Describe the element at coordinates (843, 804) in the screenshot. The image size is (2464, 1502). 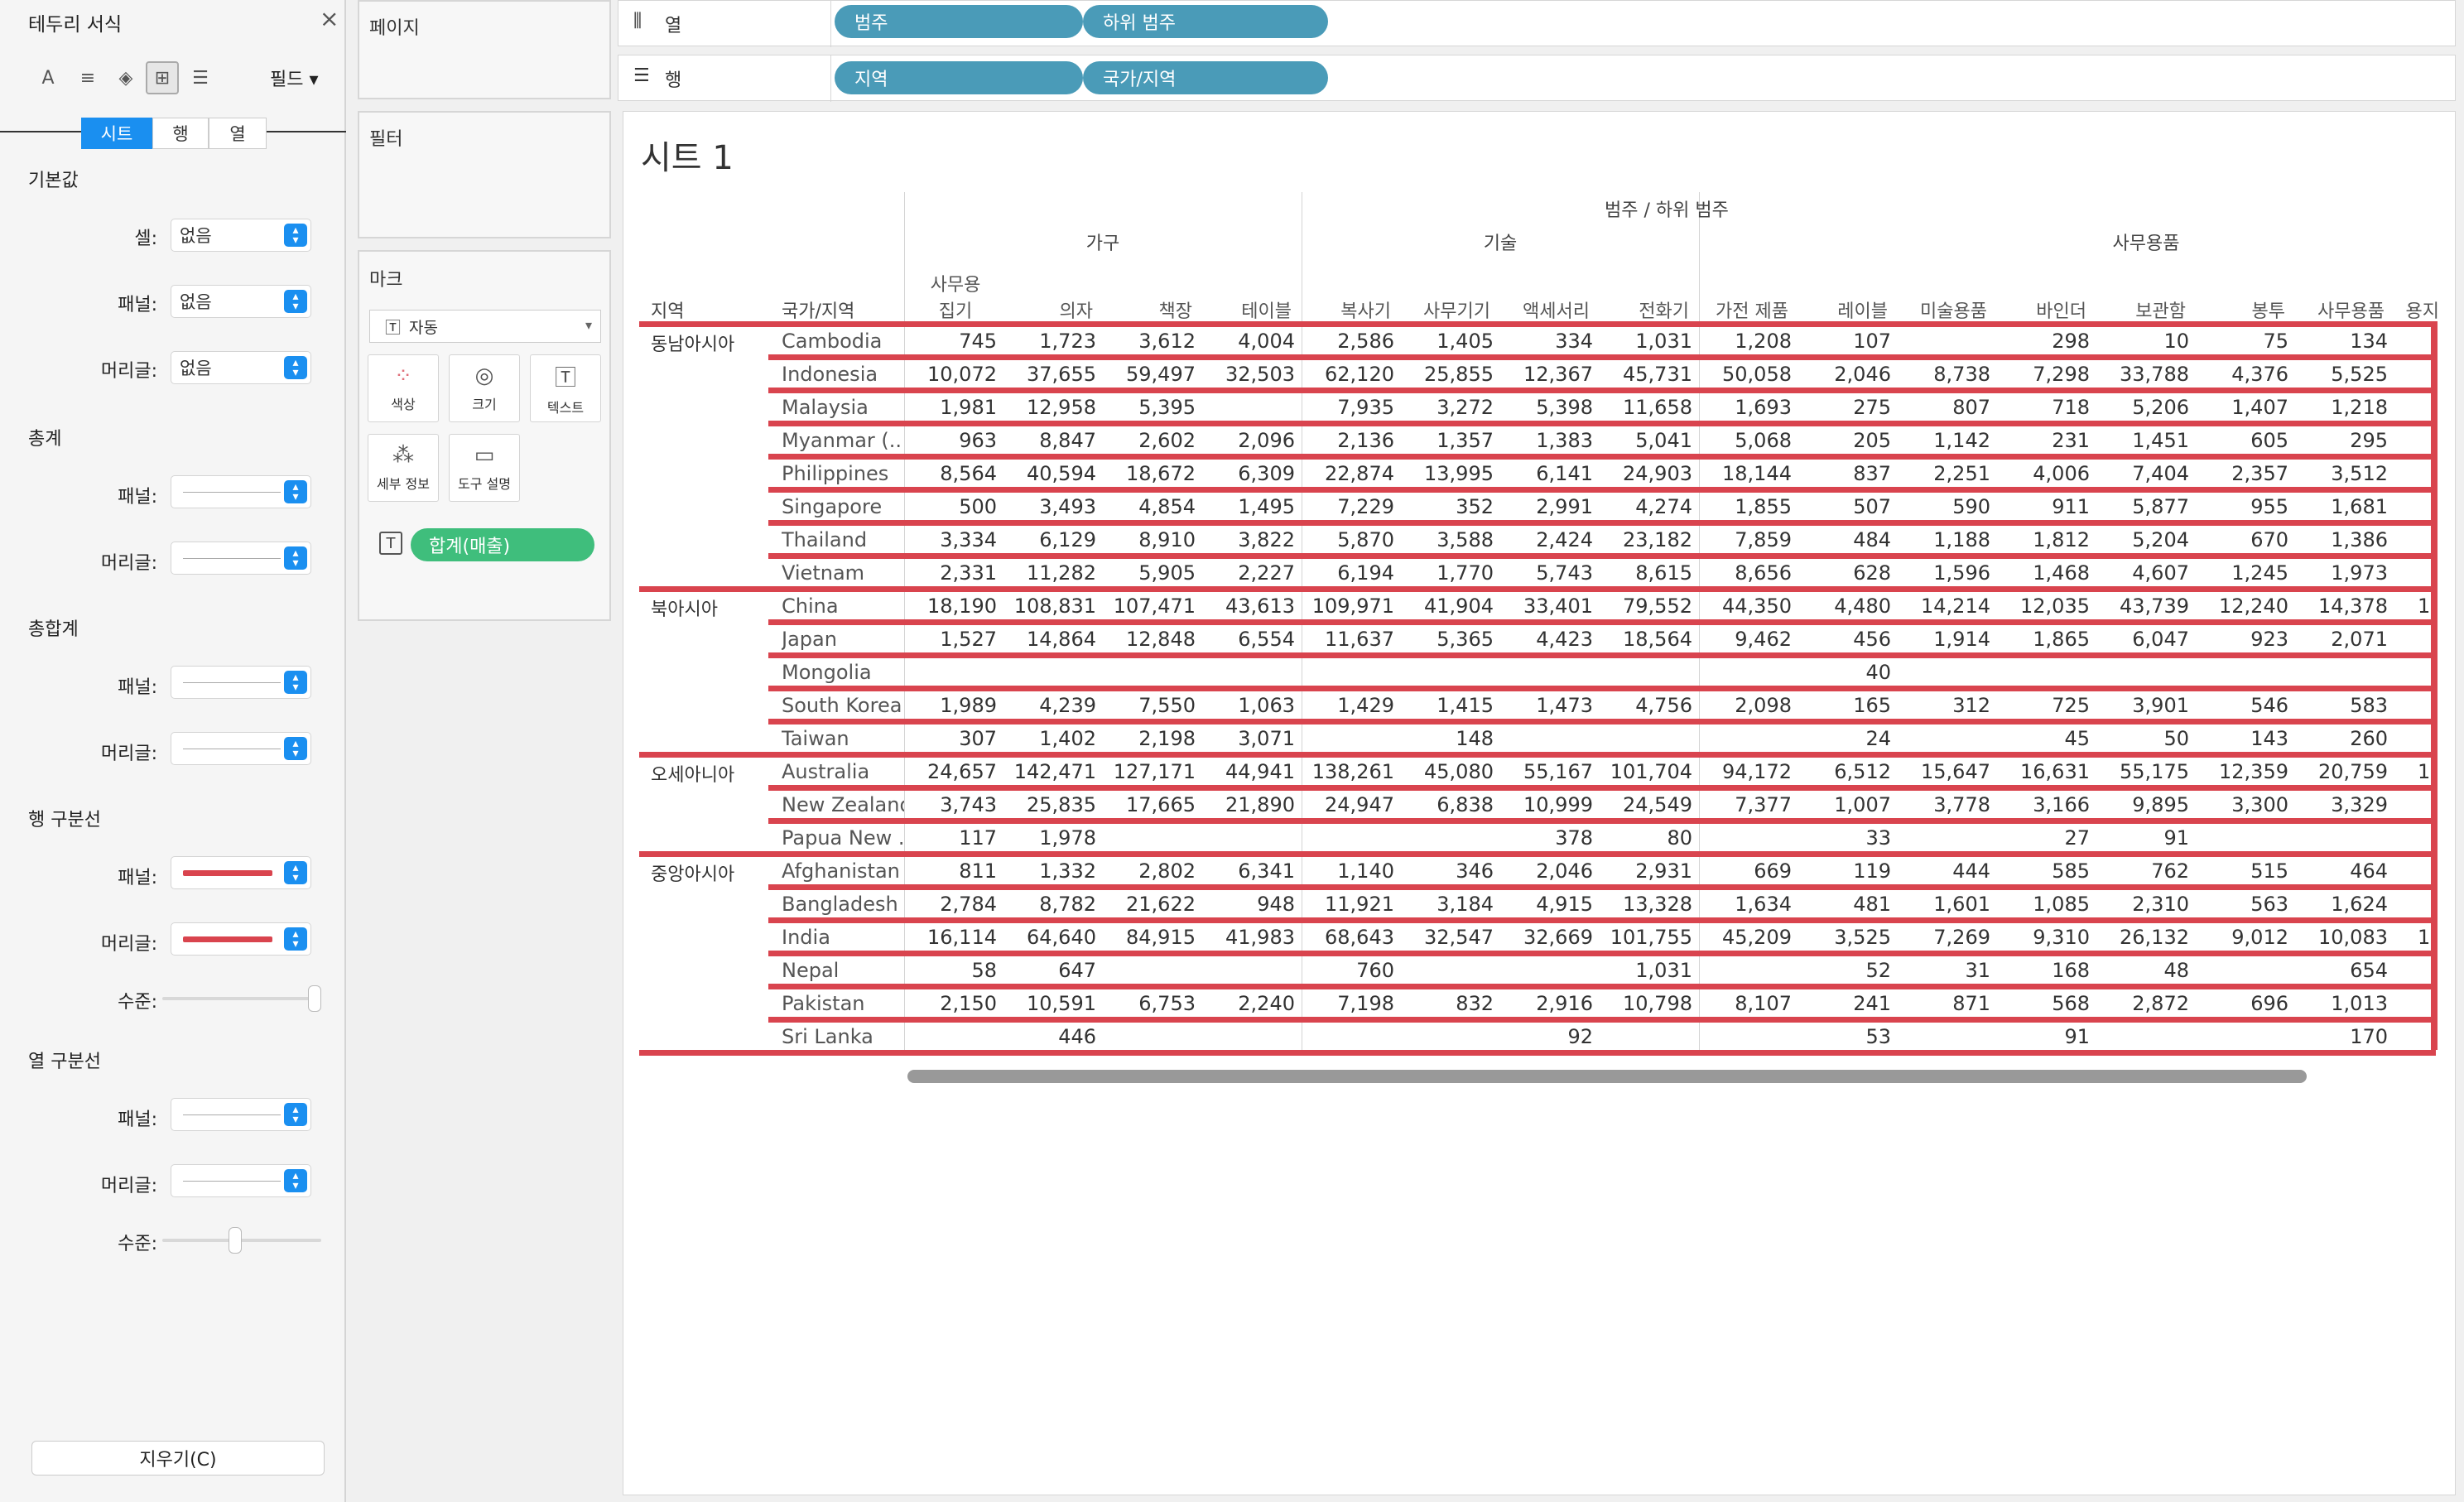
I see `country-label: New Zealand` at that location.